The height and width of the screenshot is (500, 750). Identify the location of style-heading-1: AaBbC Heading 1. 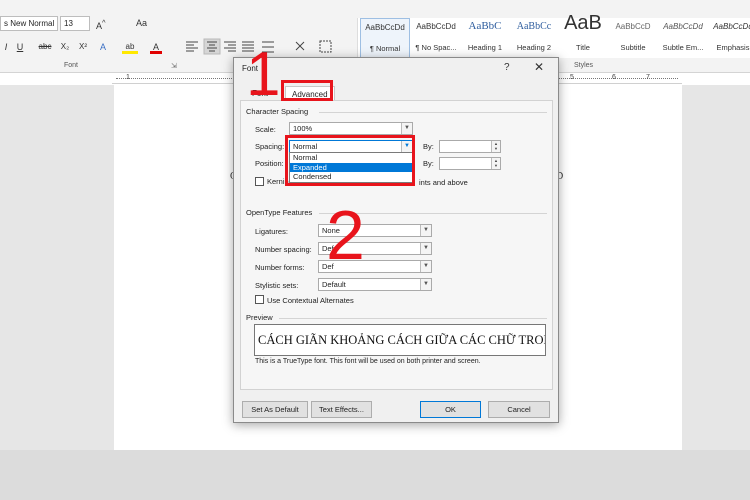
(485, 38).